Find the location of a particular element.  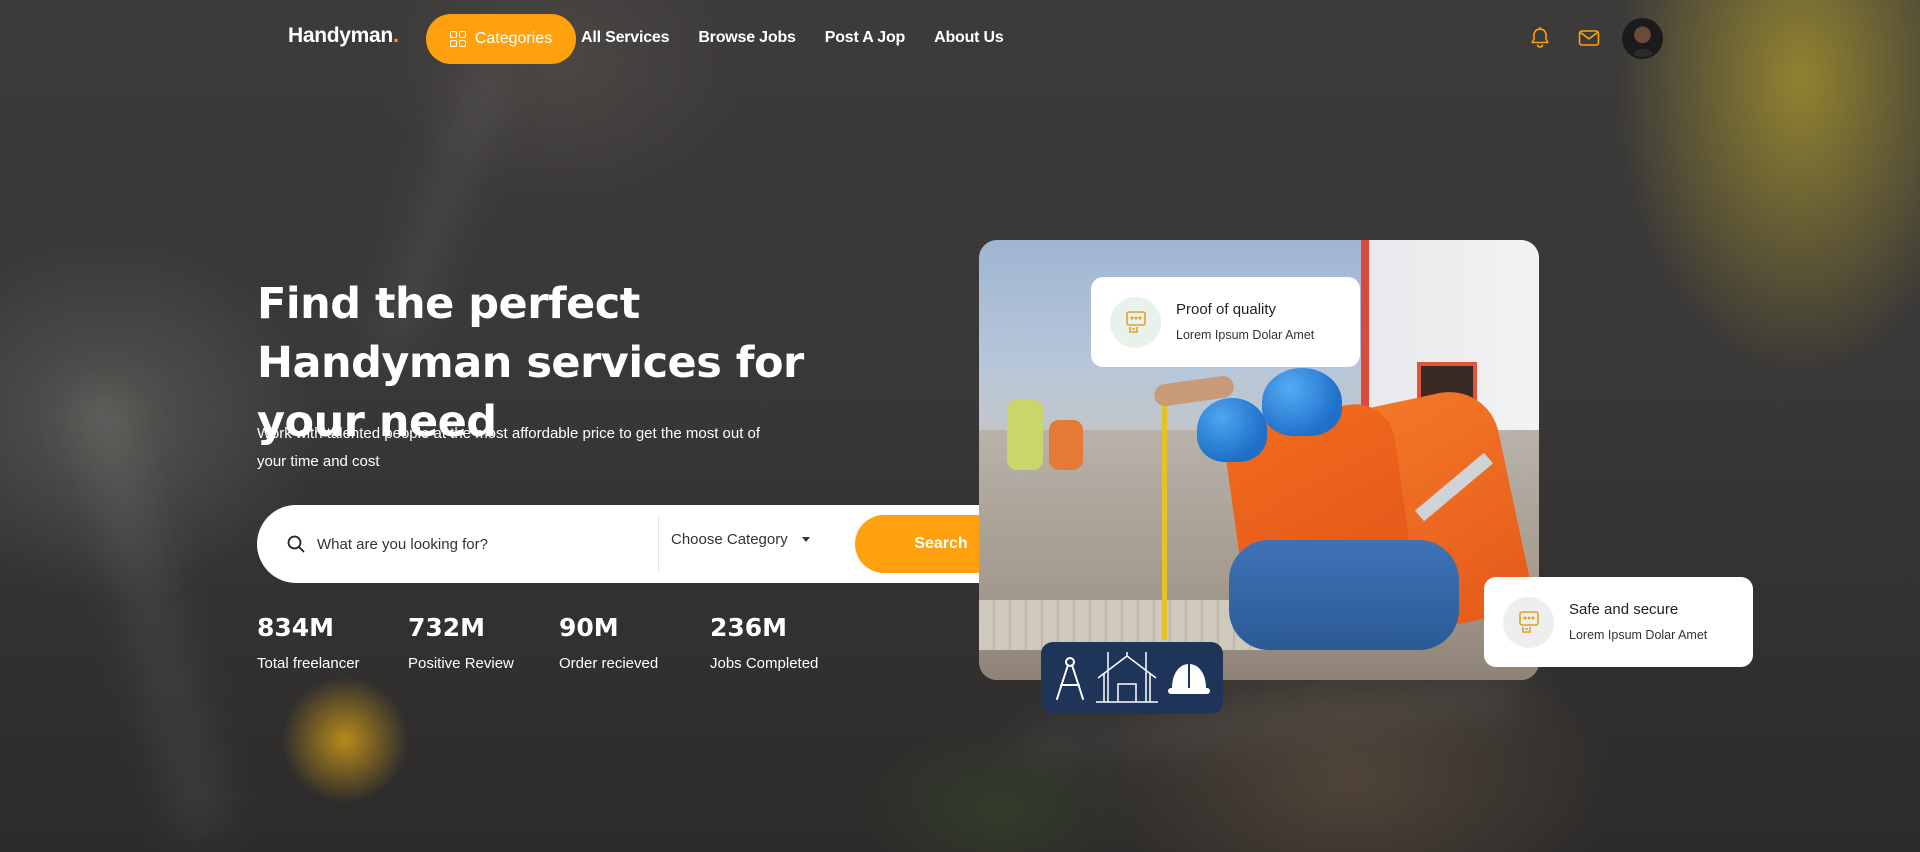

brand-logo: Handyman. is located at coordinates (343, 36).